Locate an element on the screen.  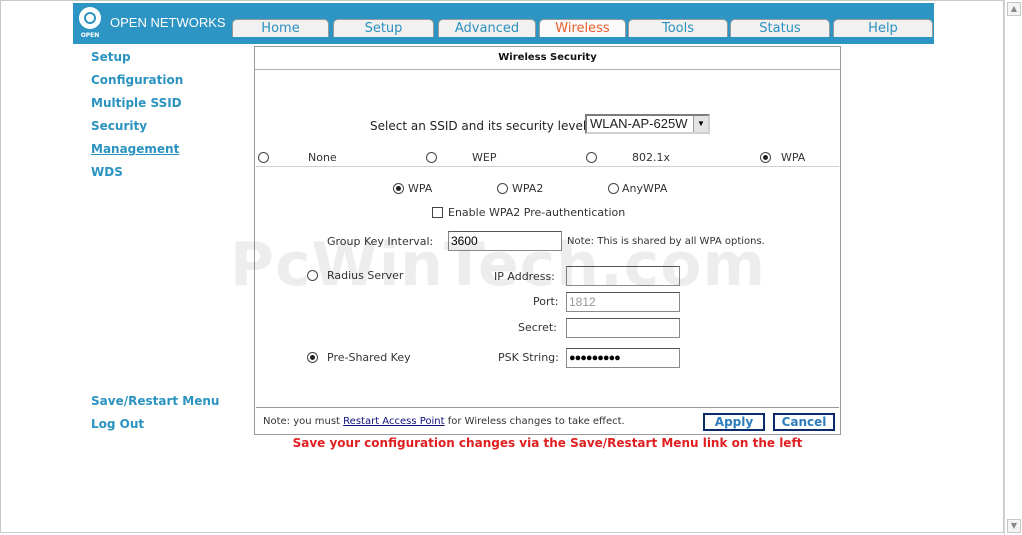
logo-sub-text: OPEN is located at coordinates (90, 35).